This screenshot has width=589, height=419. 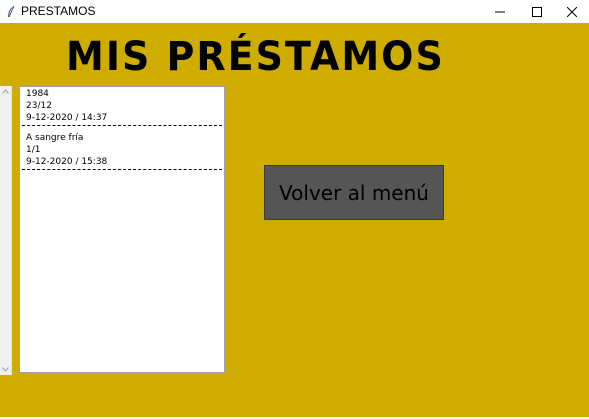 I want to click on loan-title: 1984, so click(x=37, y=94).